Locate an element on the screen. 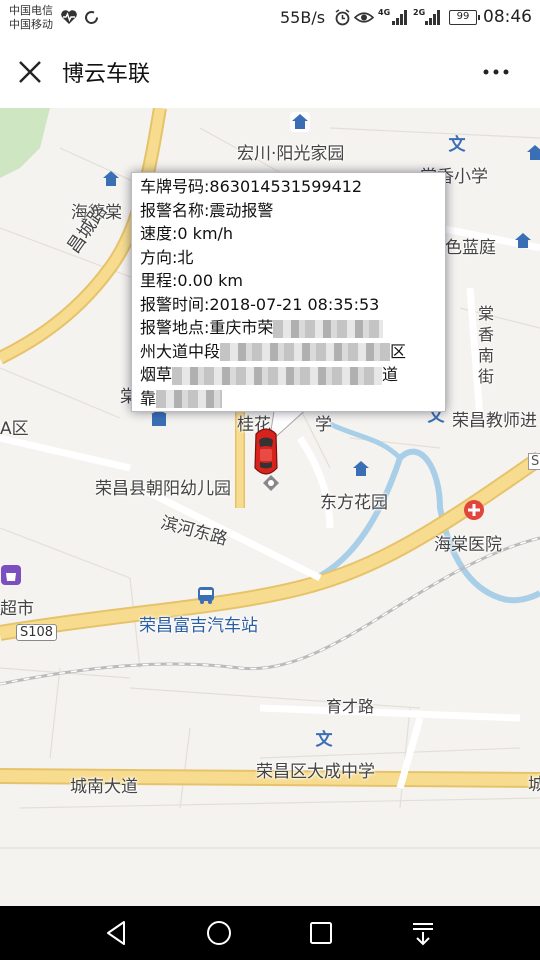 This screenshot has width=540, height=960. signal-label-1: 4G is located at coordinates (384, 12).